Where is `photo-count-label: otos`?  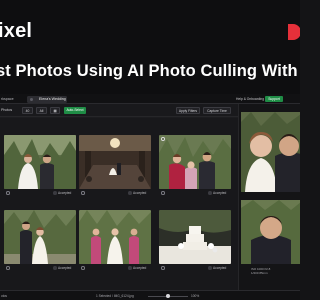 photo-count-label: otos is located at coordinates (4, 296).